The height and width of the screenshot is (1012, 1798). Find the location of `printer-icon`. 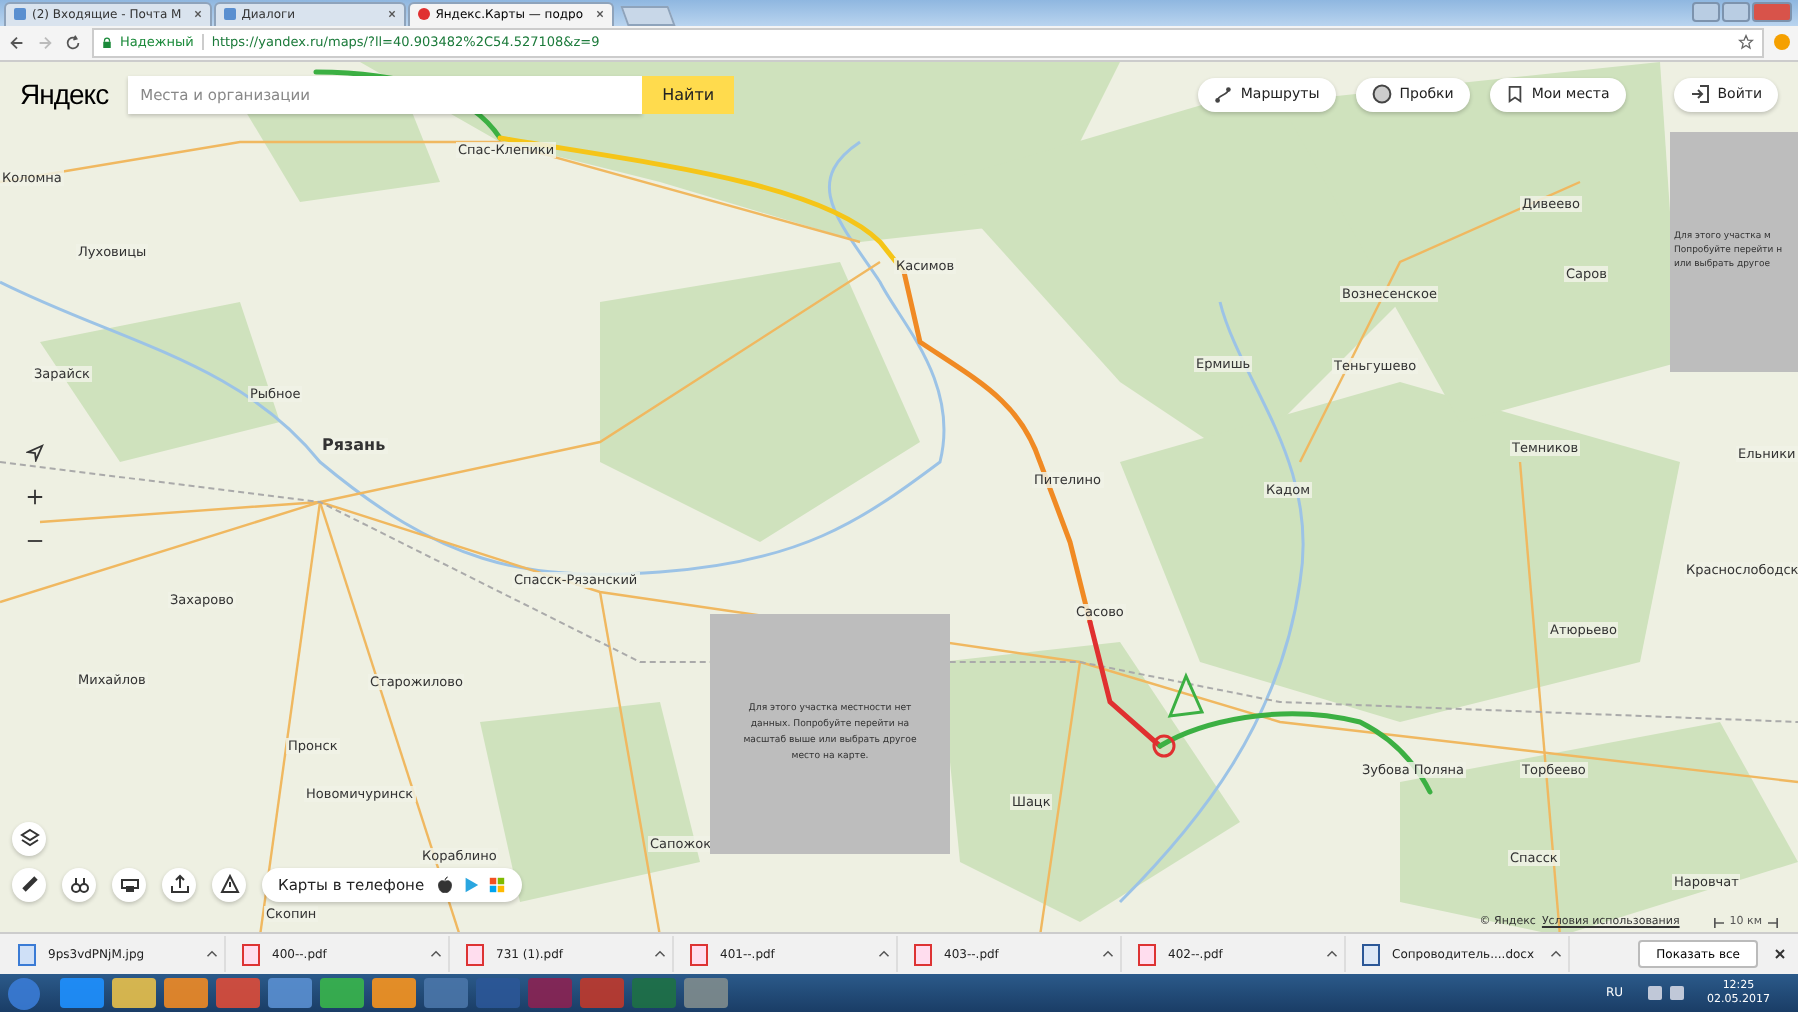

printer-icon is located at coordinates (129, 884).